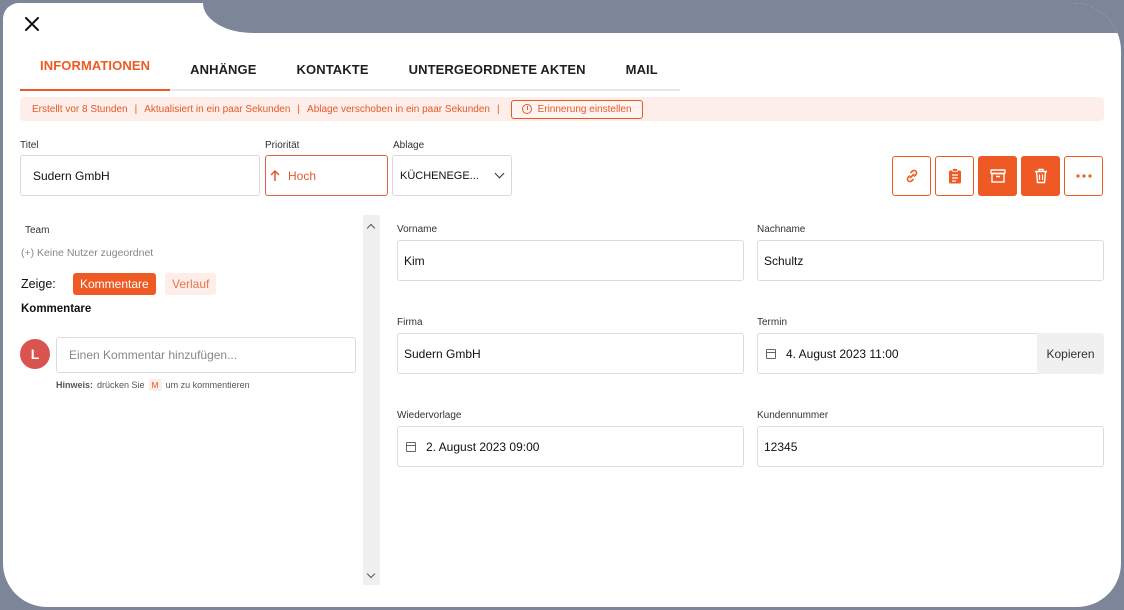  What do you see at coordinates (71, 175) in the screenshot?
I see `title-value: Sudern GmbH` at bounding box center [71, 175].